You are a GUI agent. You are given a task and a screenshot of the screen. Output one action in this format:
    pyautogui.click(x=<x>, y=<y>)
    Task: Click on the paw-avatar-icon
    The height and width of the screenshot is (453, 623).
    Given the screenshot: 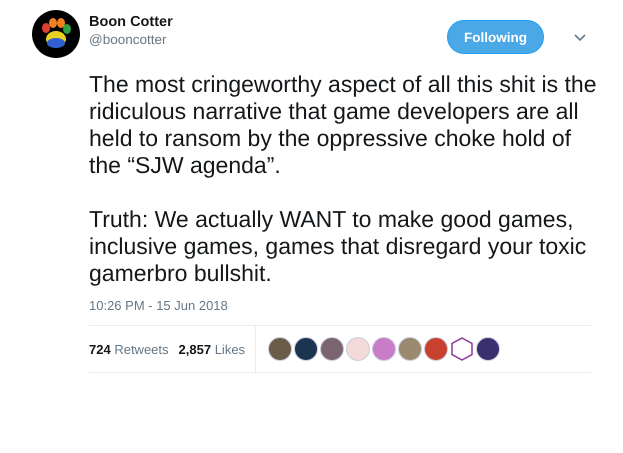 What is the action you would take?
    pyautogui.click(x=56, y=34)
    